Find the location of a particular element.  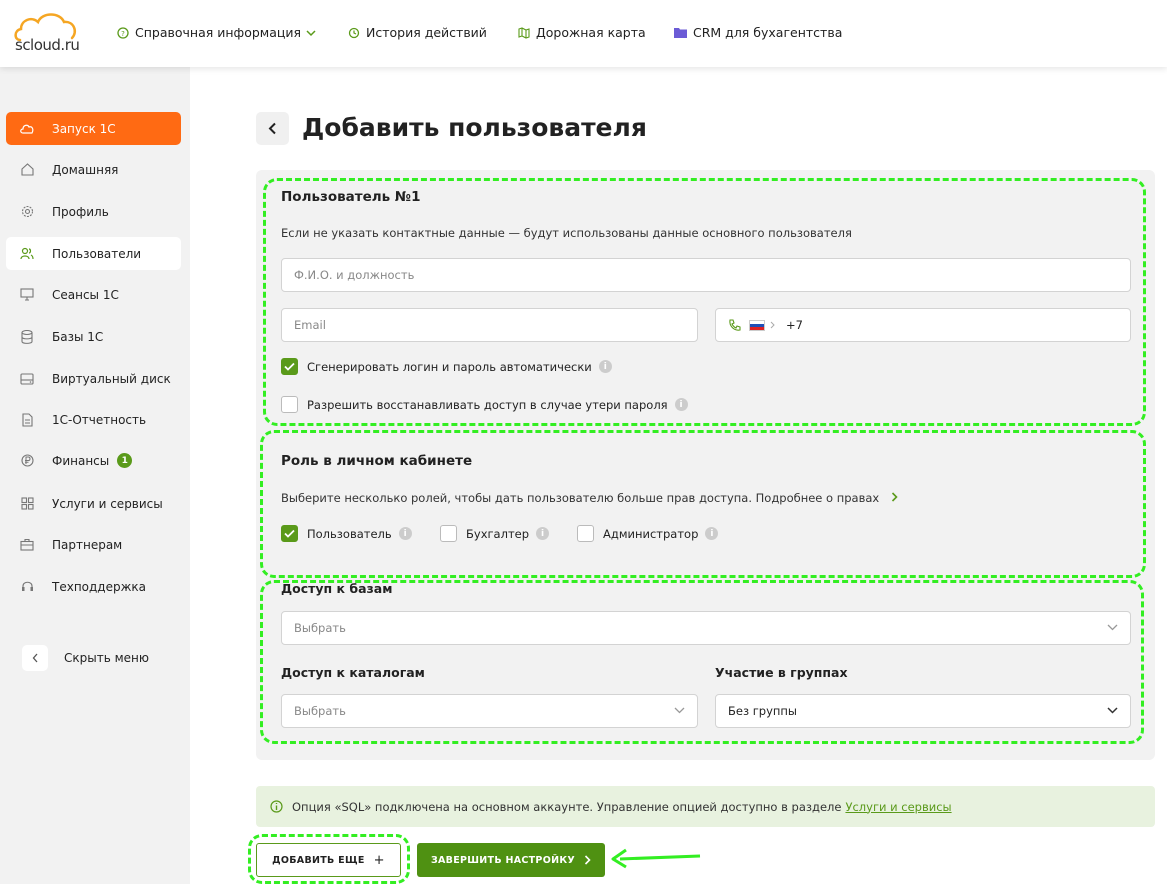

finish-setup-button: ЗАВЕРШИТЬ НАСТРОЙКУ is located at coordinates (511, 860).